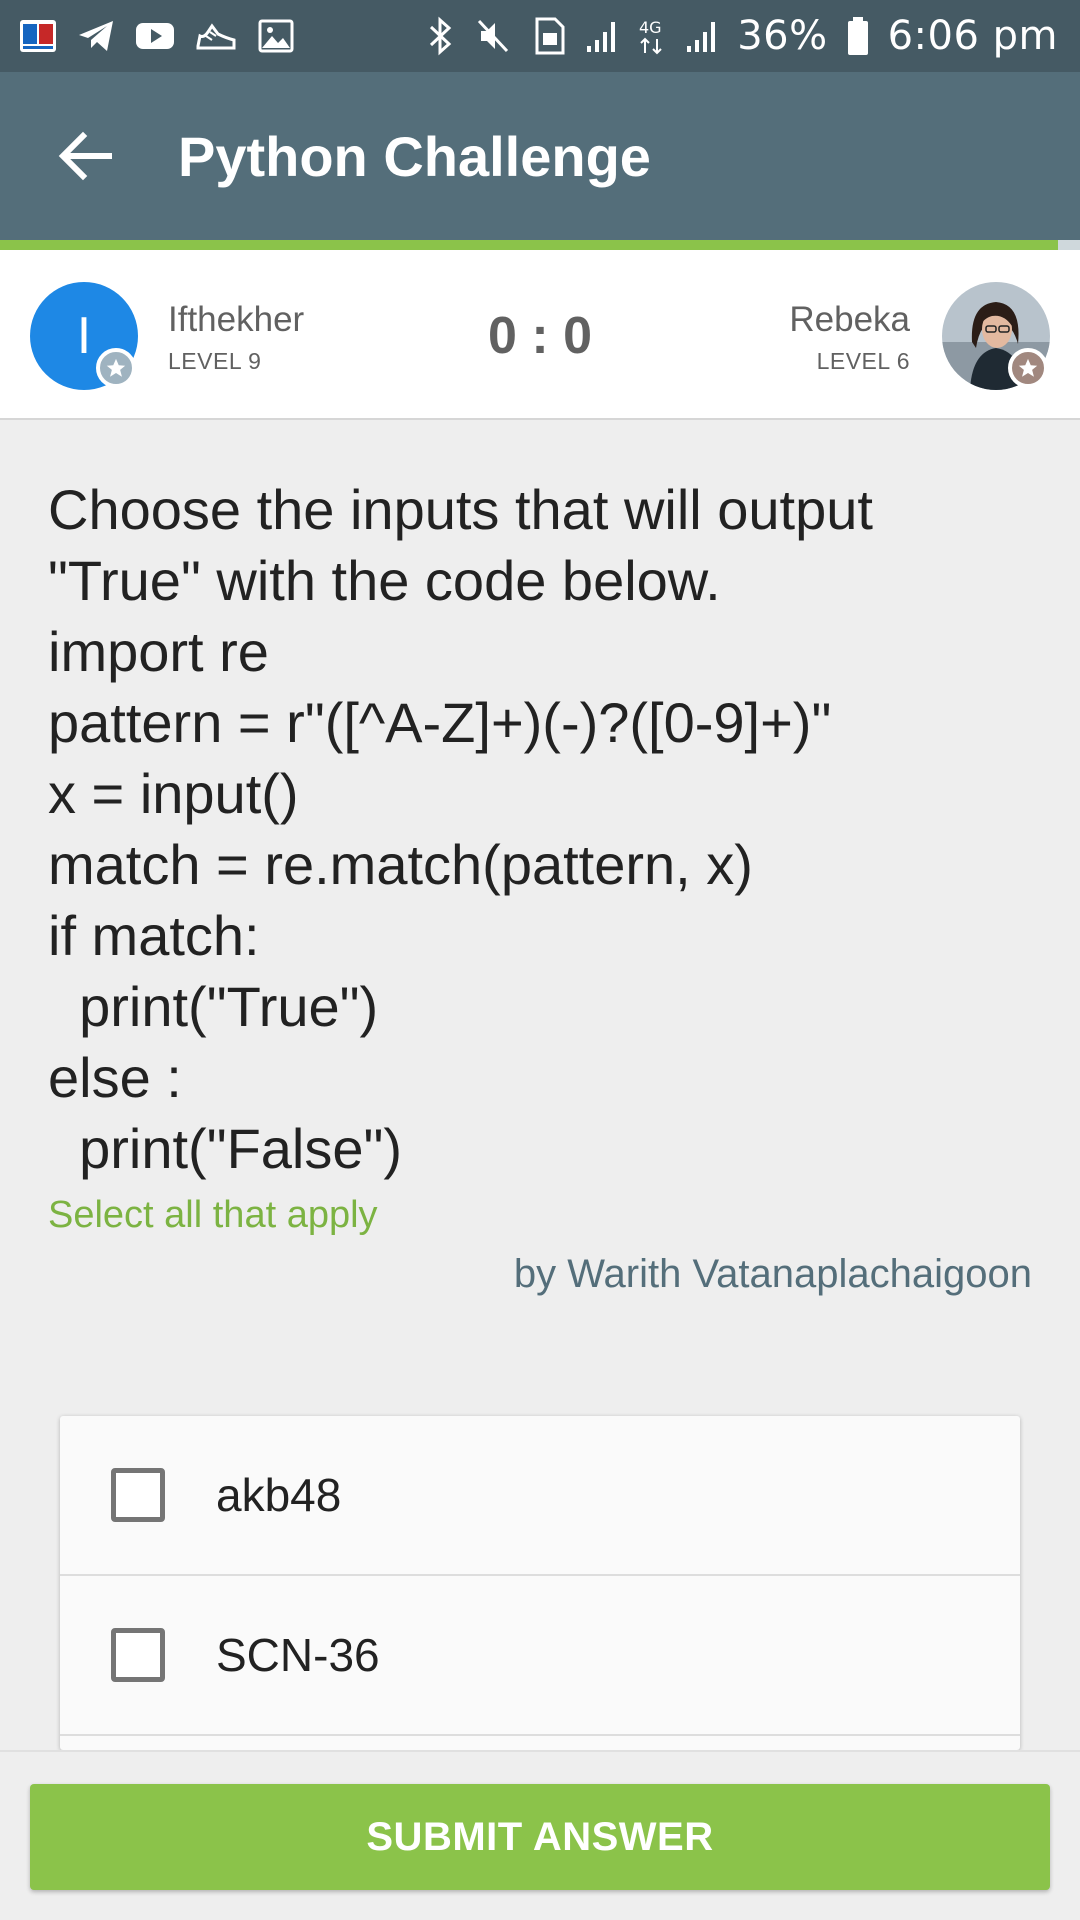  Describe the element at coordinates (650, 27) in the screenshot. I see `svg-text: 4G` at that location.